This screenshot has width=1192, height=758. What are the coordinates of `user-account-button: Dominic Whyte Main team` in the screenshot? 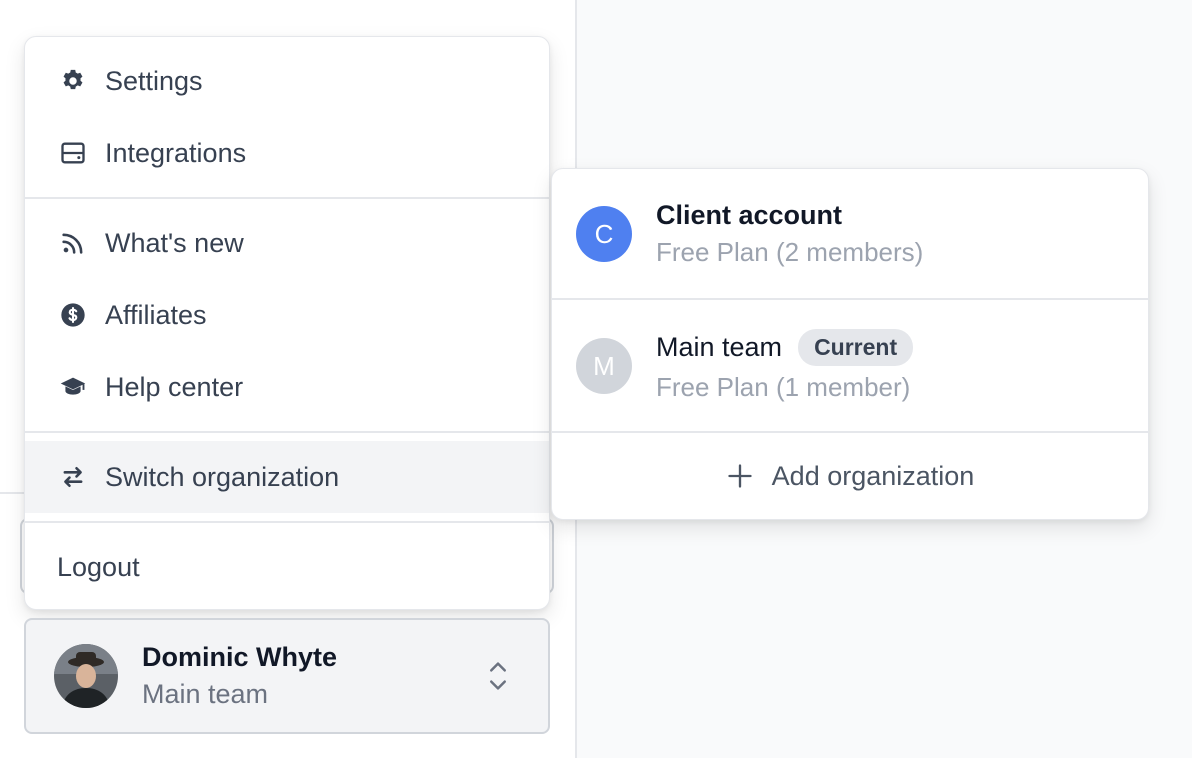 It's located at (287, 676).